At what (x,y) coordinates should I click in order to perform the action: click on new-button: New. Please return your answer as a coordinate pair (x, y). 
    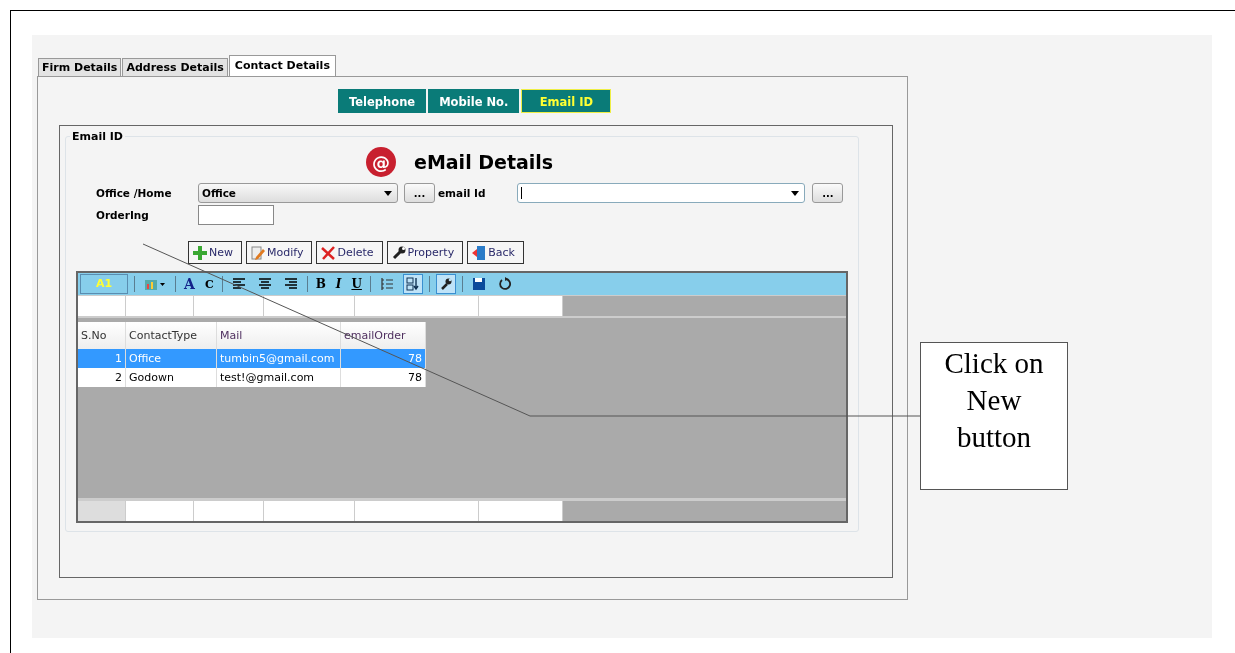
    Looking at the image, I should click on (215, 252).